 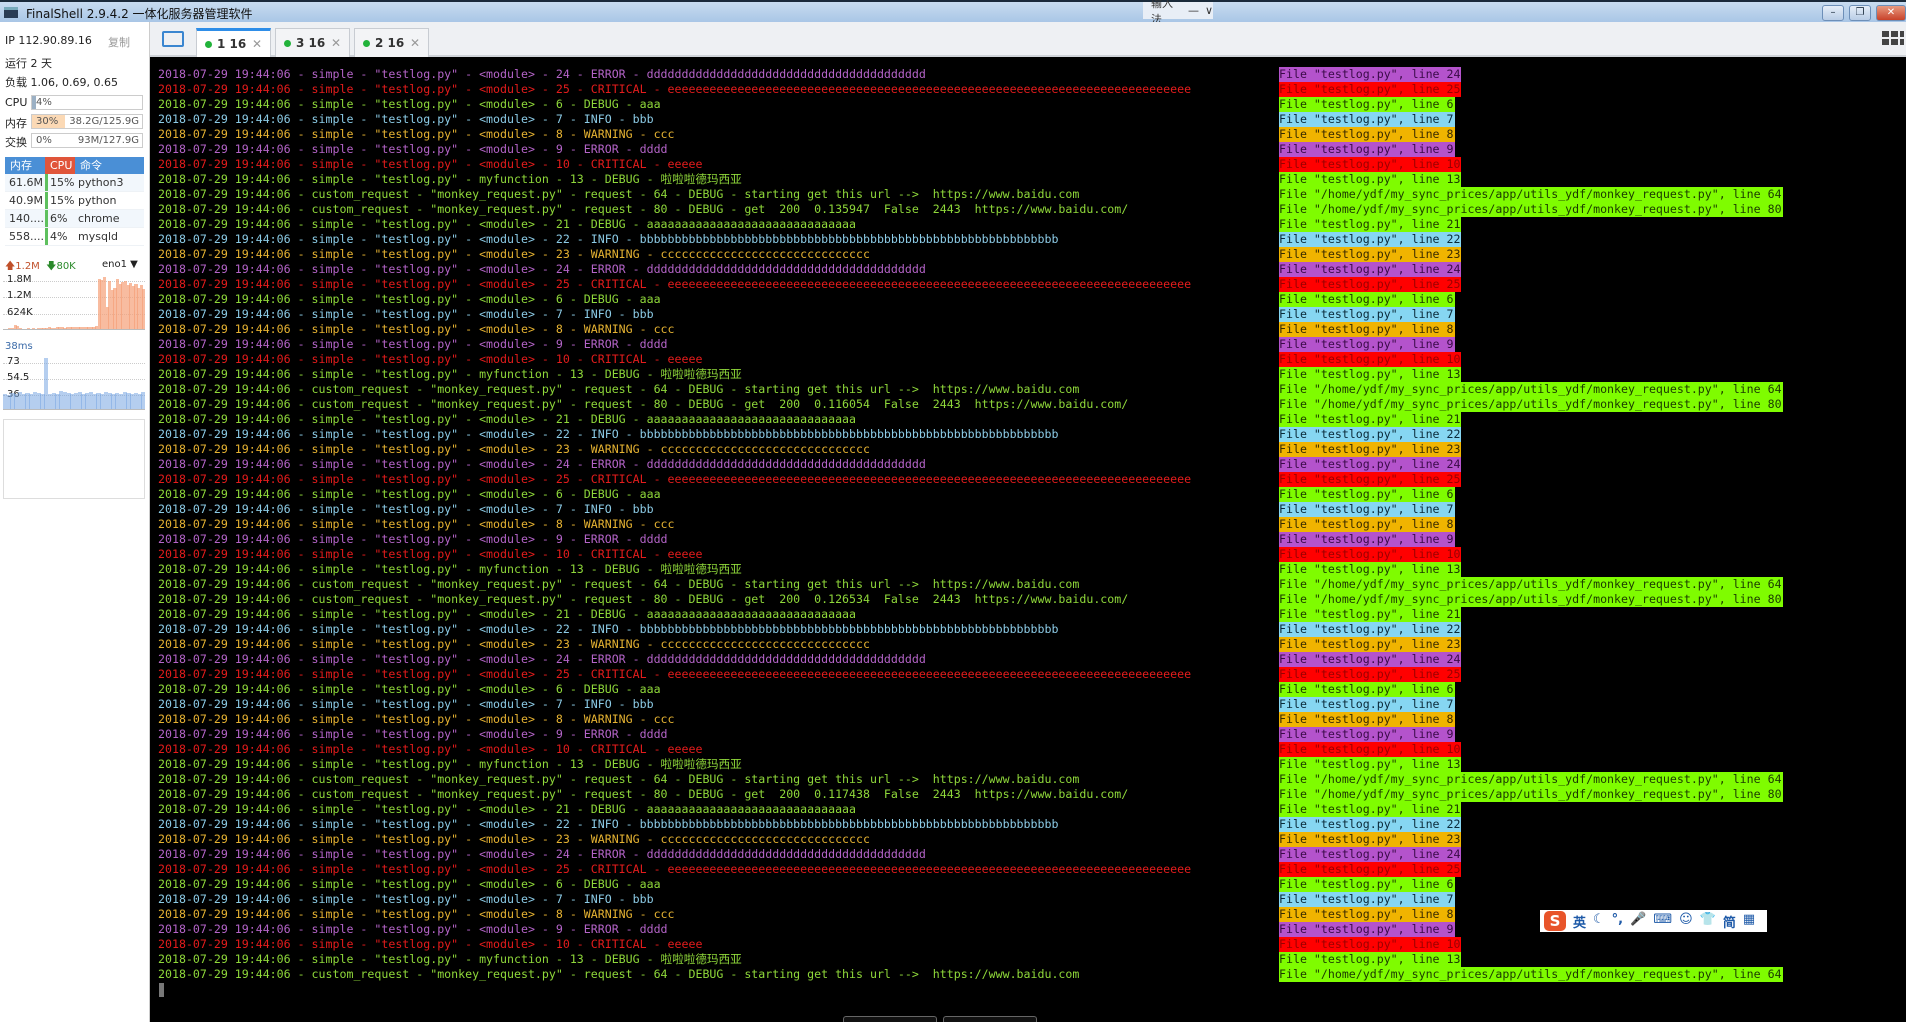 What do you see at coordinates (1833, 13) in the screenshot?
I see `minimize-button: –` at bounding box center [1833, 13].